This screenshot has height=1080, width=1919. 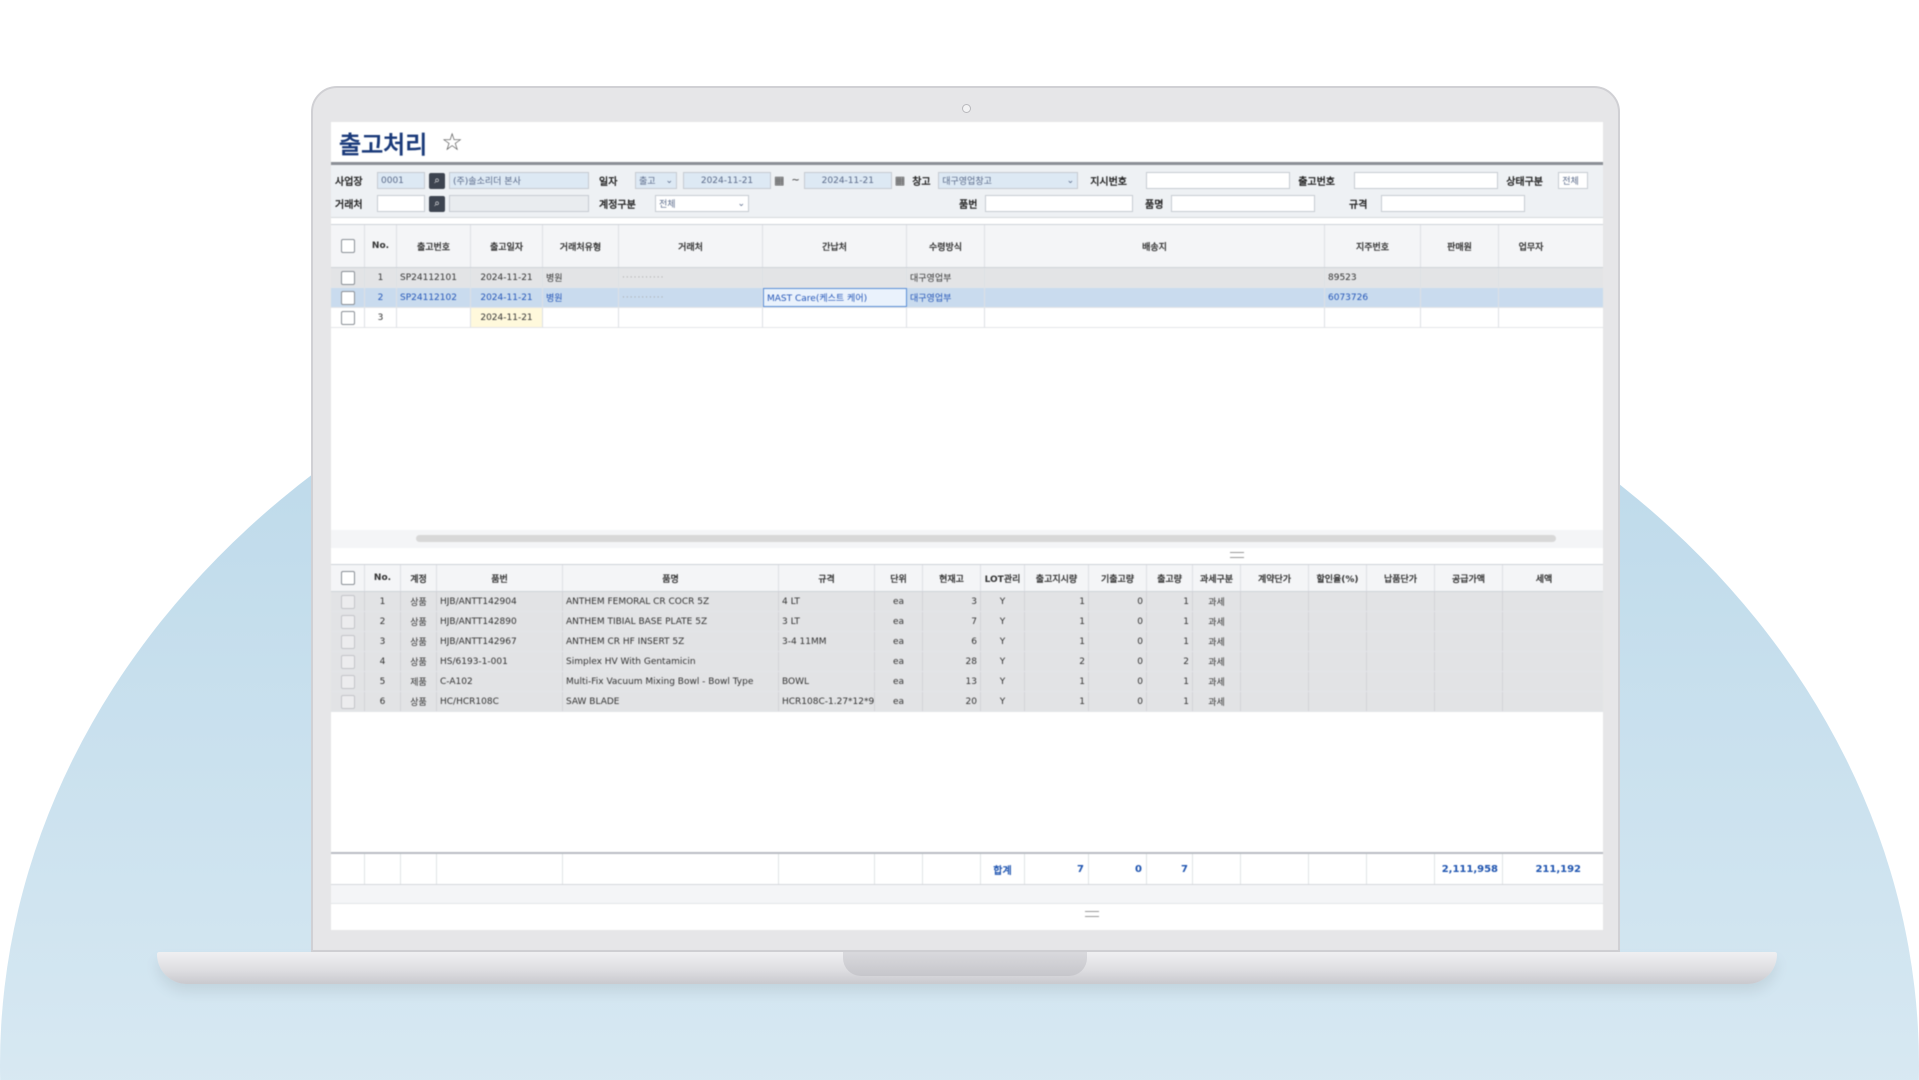 What do you see at coordinates (434, 246) in the screenshot?
I see `col-ship-no: 출고번호` at bounding box center [434, 246].